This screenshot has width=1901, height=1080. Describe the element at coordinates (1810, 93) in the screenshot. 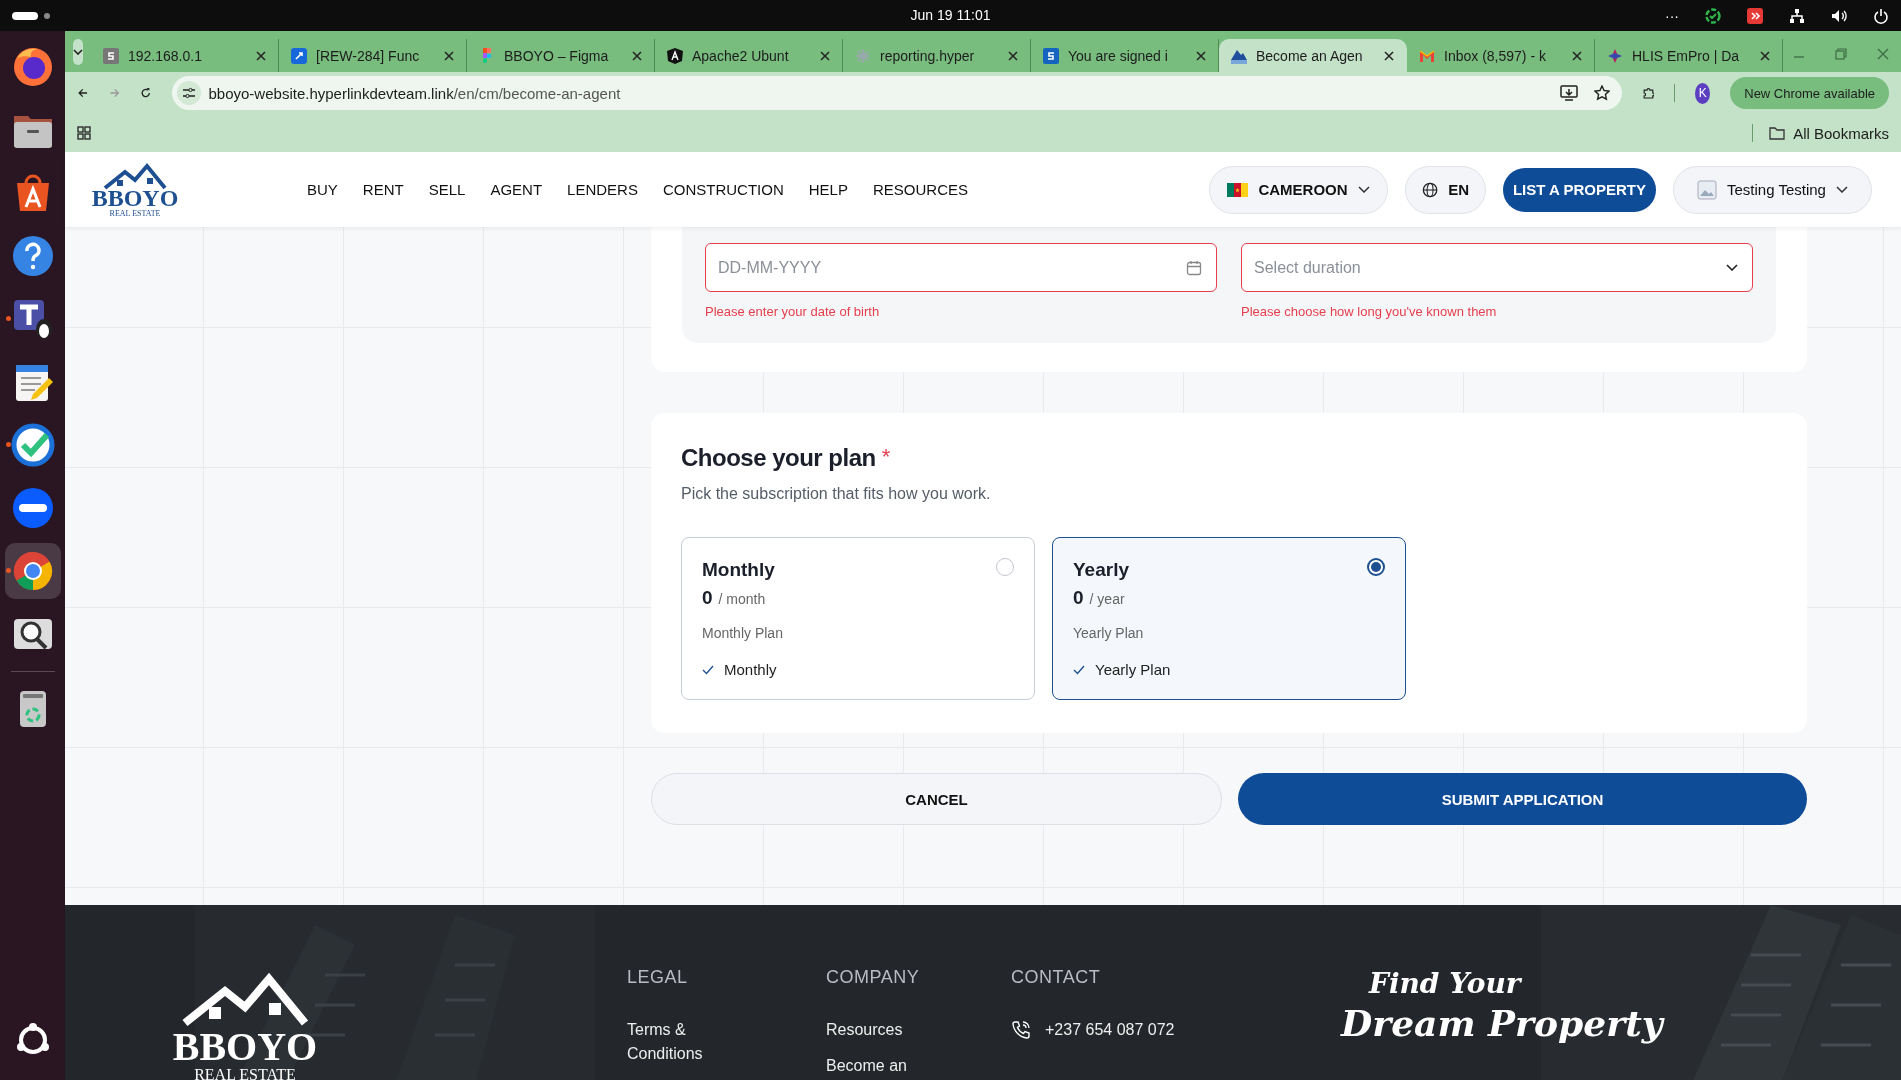

I see `update-button: New Chrome available` at that location.